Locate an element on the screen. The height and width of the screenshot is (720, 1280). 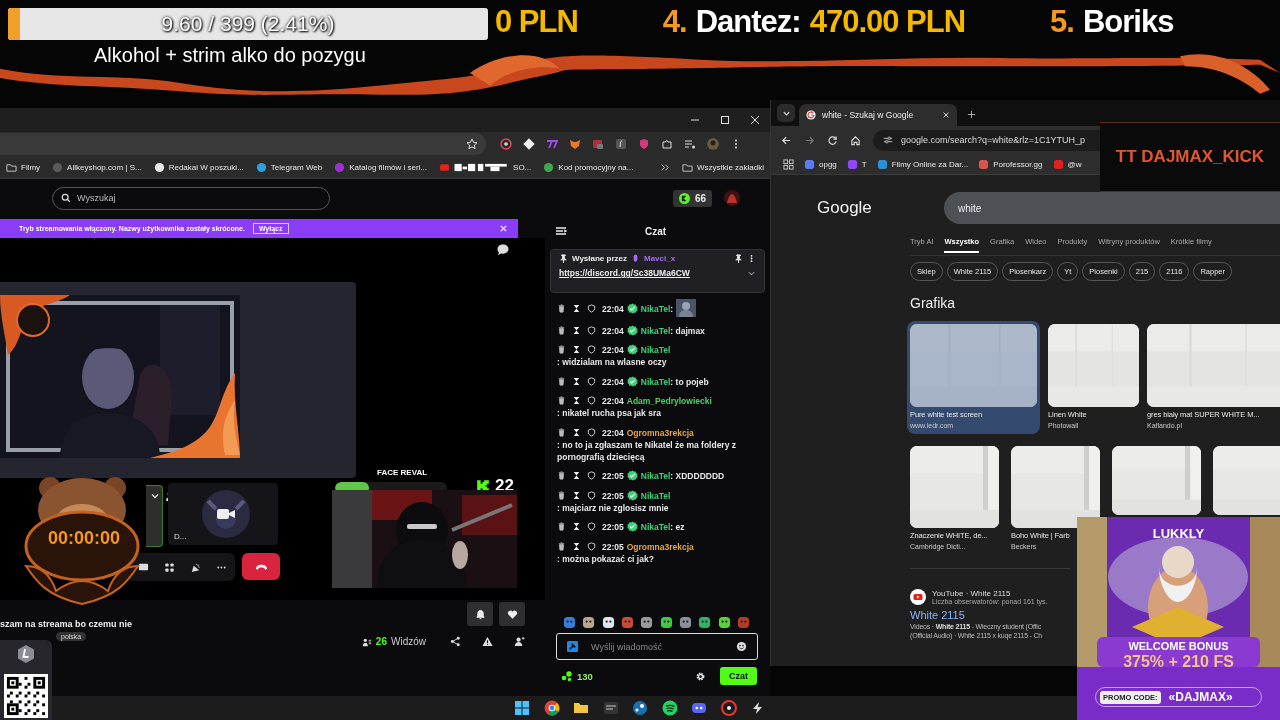
music-app-icon is located at coordinates (669, 708).